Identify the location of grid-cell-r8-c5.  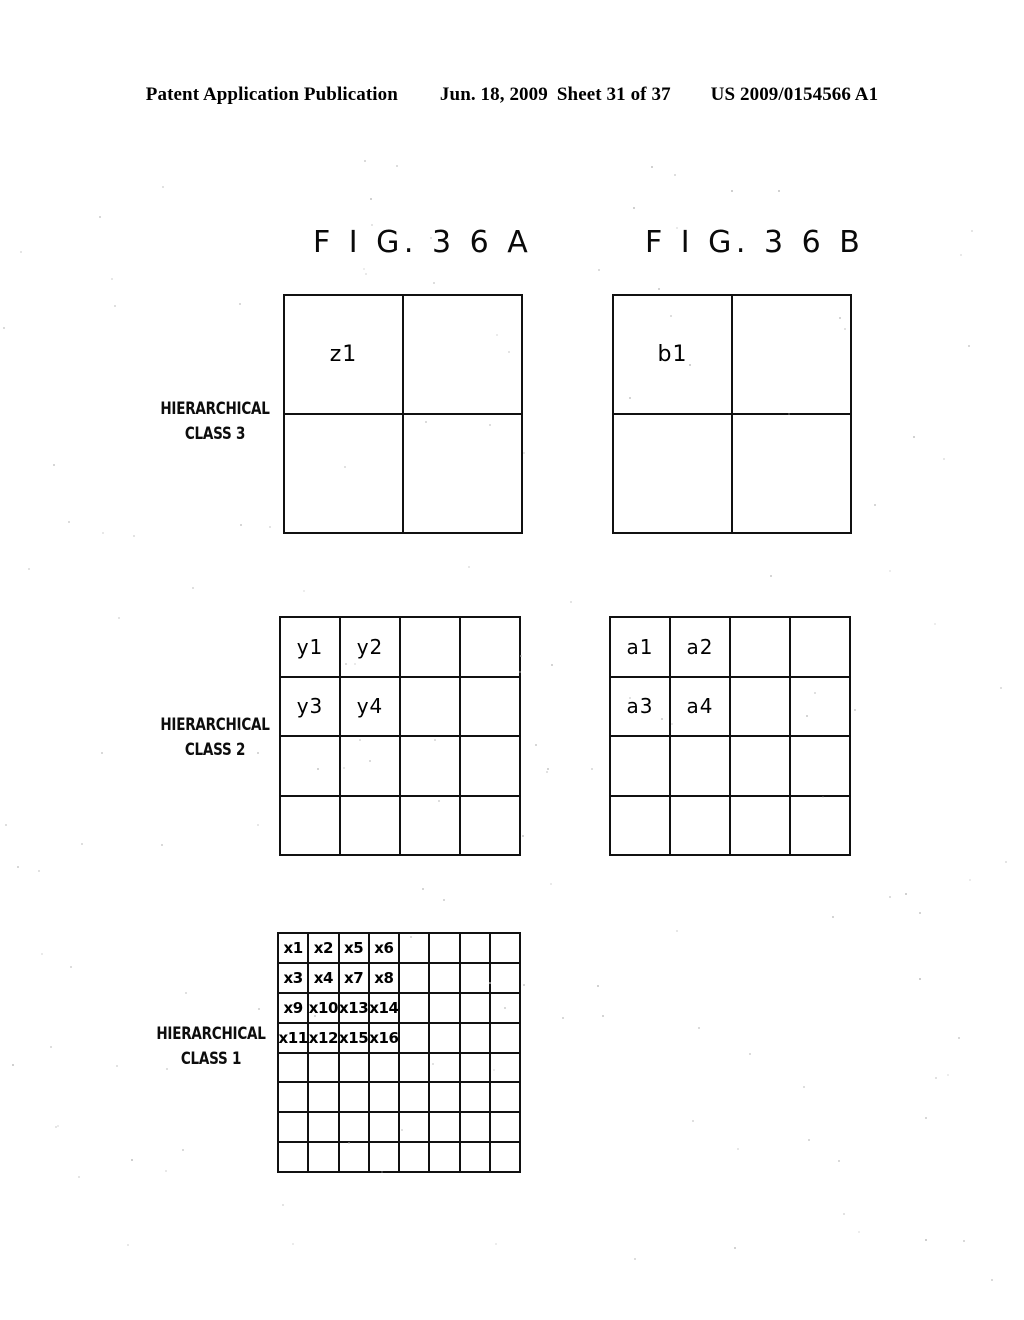
(415, 1158).